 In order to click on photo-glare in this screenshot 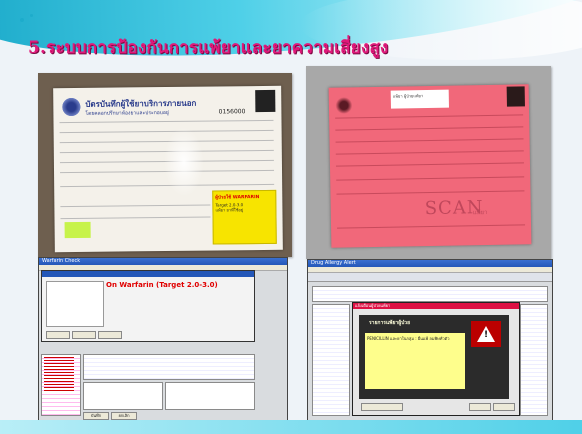, I will do `click(184, 162)`.